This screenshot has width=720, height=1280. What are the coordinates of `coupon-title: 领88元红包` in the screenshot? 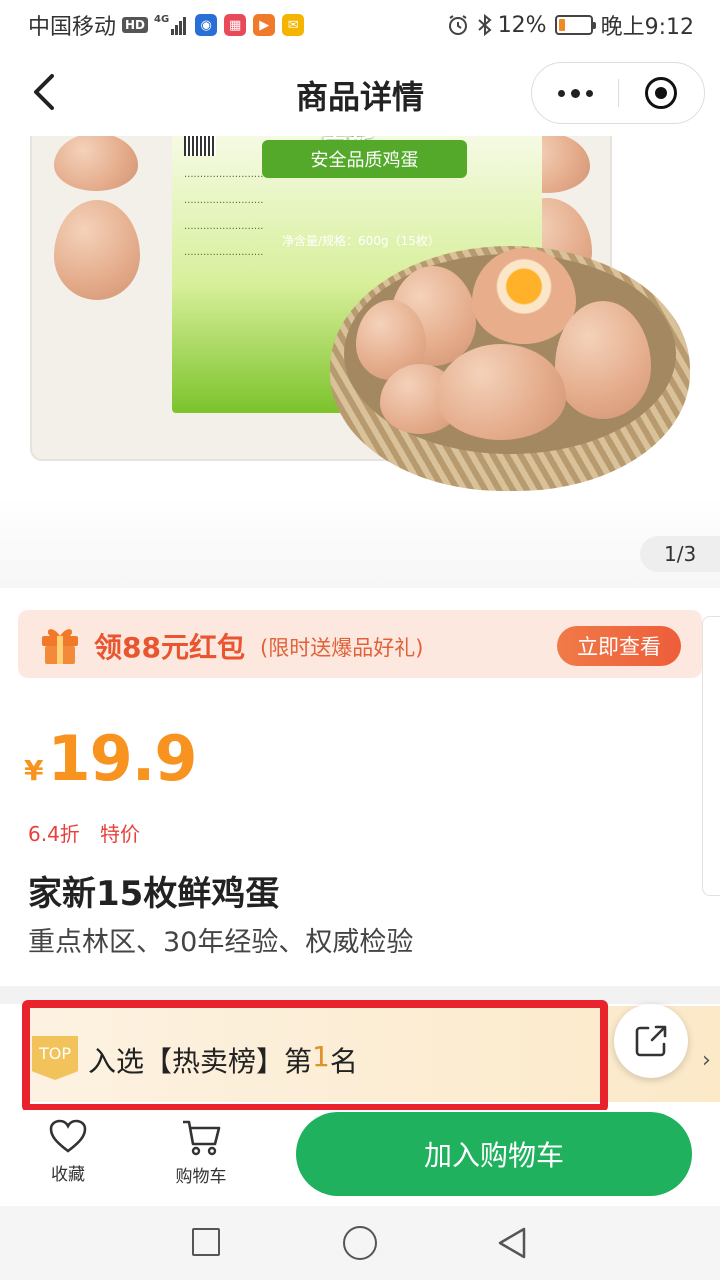 It's located at (169, 647).